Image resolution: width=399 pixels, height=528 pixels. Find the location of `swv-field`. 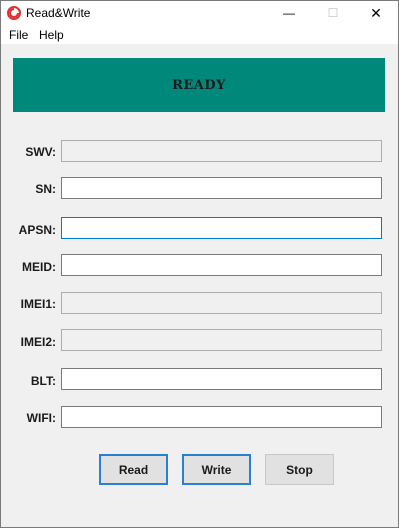

swv-field is located at coordinates (221, 151).